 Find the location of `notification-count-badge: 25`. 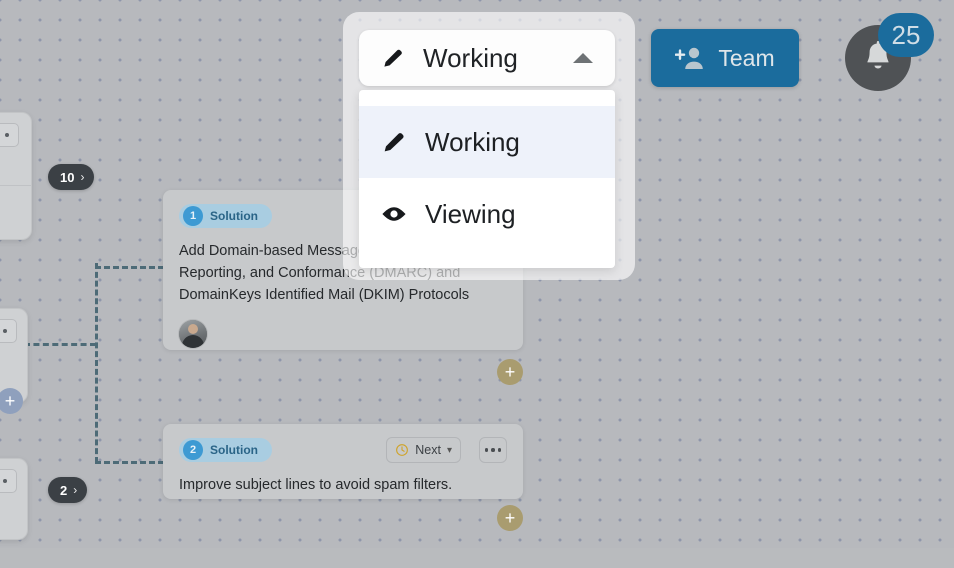

notification-count-badge: 25 is located at coordinates (906, 35).